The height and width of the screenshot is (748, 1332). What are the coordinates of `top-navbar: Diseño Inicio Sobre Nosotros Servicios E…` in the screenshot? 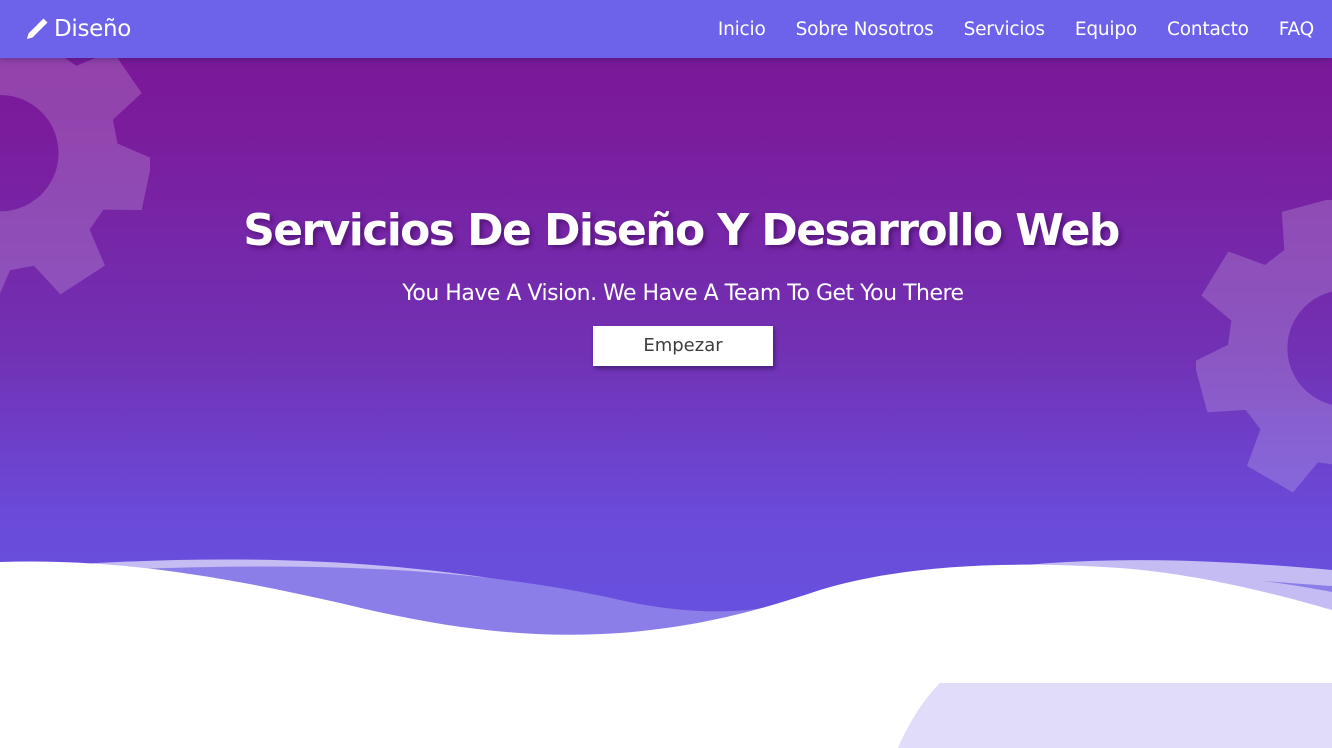 It's located at (666, 29).